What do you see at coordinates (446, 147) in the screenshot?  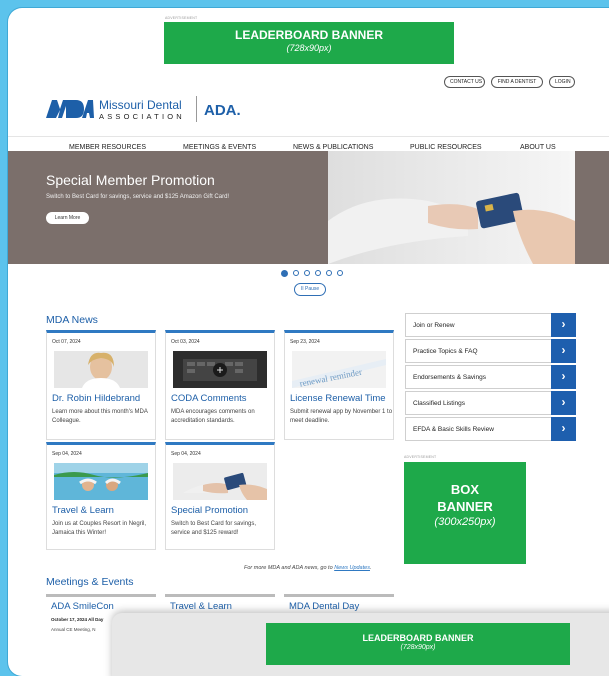 I see `nav-public-resources: PUBLIC RESOURCES` at bounding box center [446, 147].